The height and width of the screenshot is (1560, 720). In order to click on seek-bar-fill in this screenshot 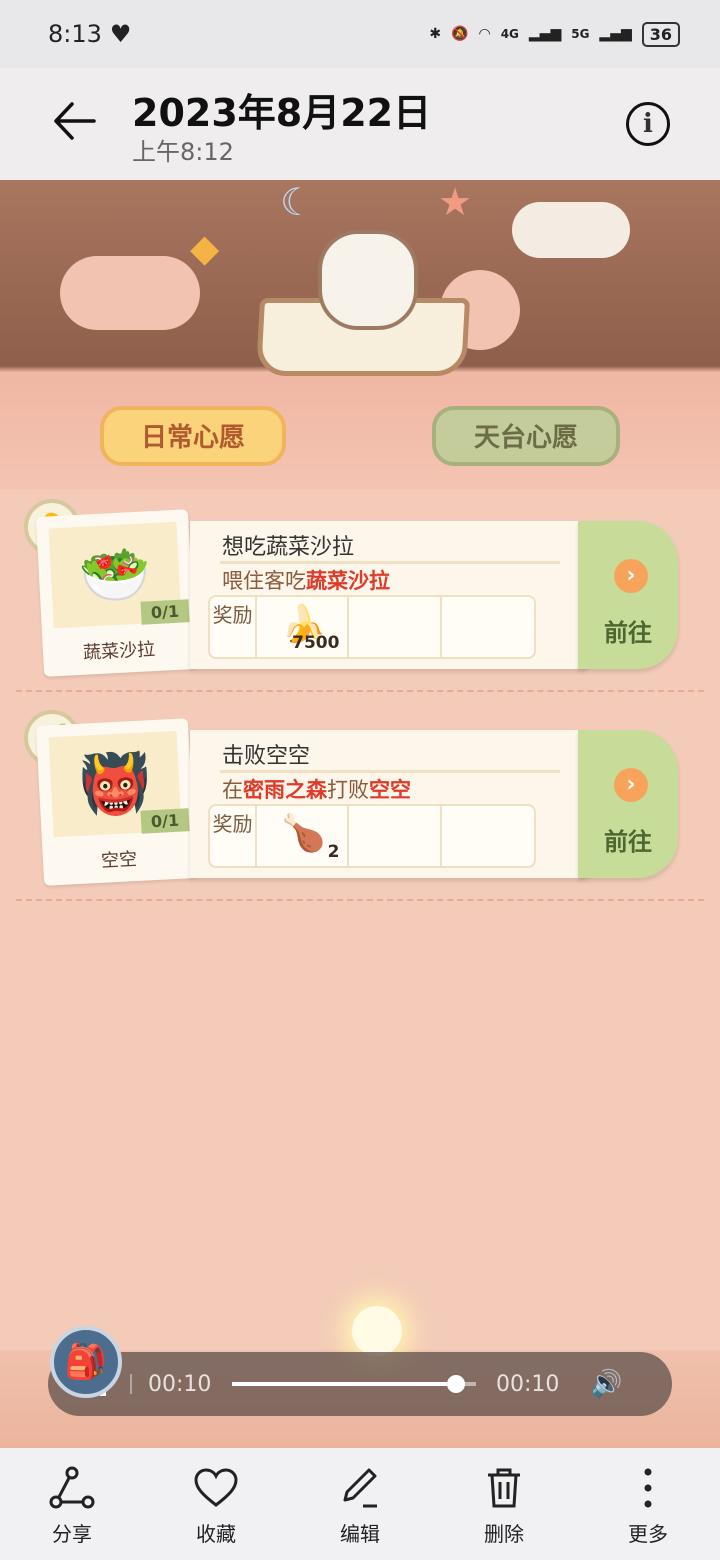, I will do `click(344, 1384)`.